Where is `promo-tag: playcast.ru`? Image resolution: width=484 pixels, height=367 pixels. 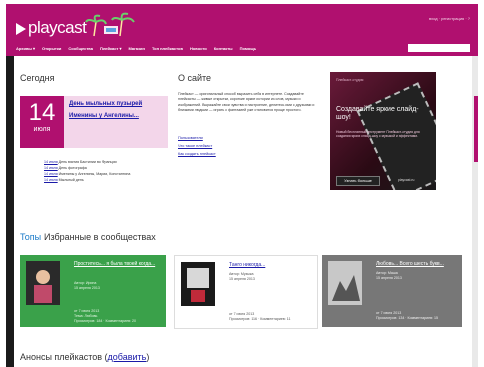
promo-tag: playcast.ru is located at coordinates (406, 180).